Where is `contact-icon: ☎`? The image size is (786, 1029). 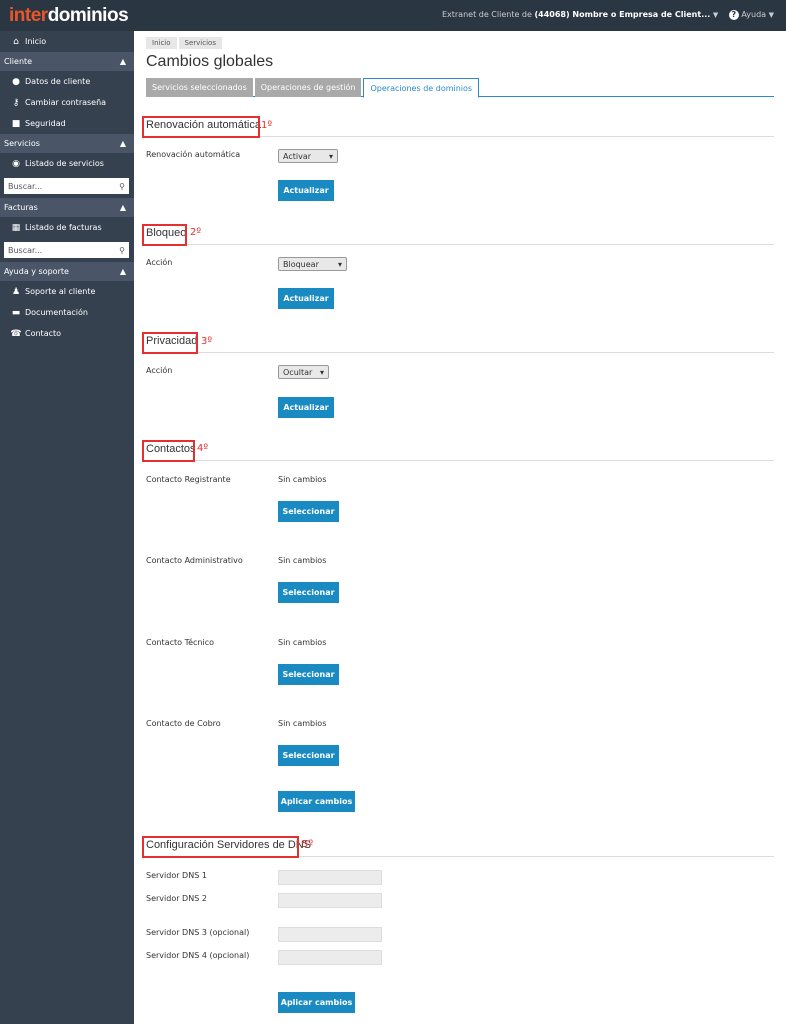
contact-icon: ☎ is located at coordinates (16, 333).